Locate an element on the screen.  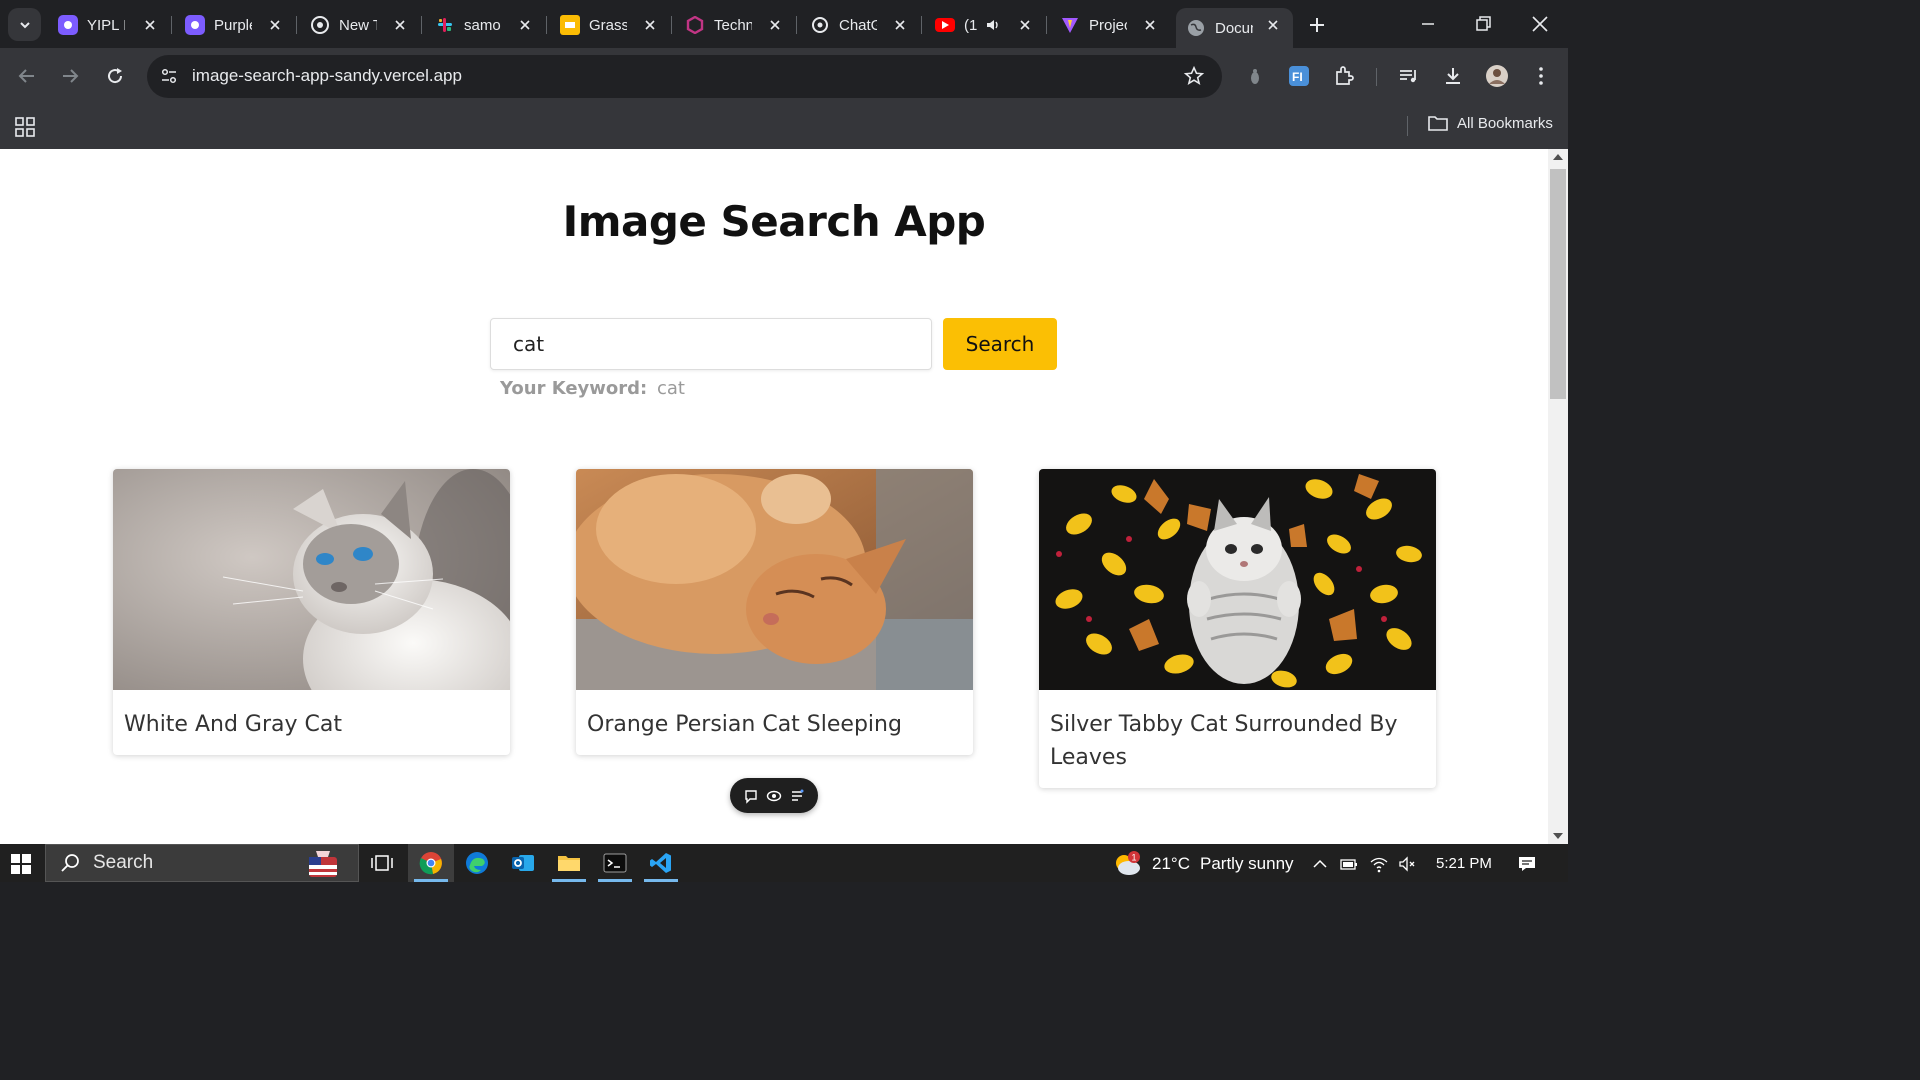
search-highlight-icon is located at coordinates (323, 864).